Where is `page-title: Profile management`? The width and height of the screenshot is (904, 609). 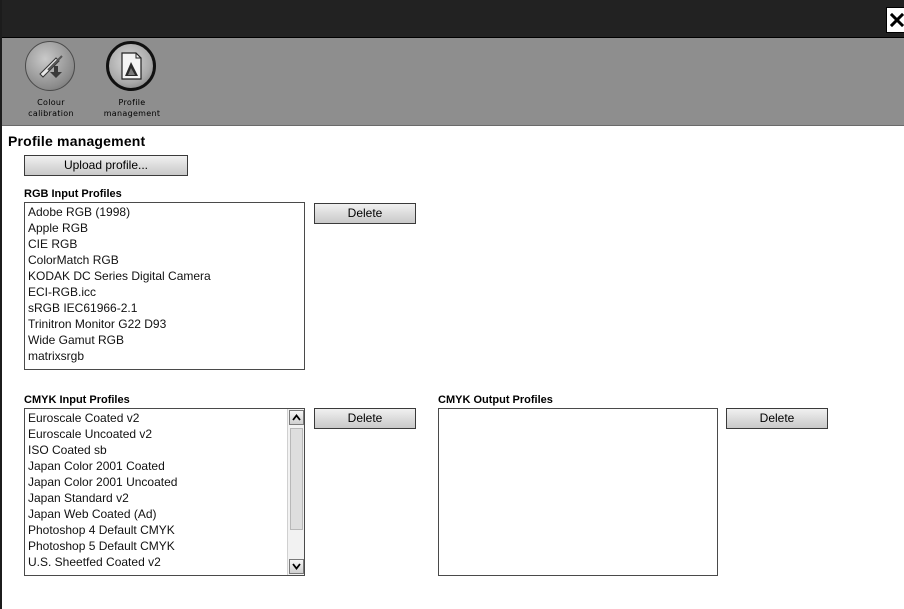
page-title: Profile management is located at coordinates (77, 141).